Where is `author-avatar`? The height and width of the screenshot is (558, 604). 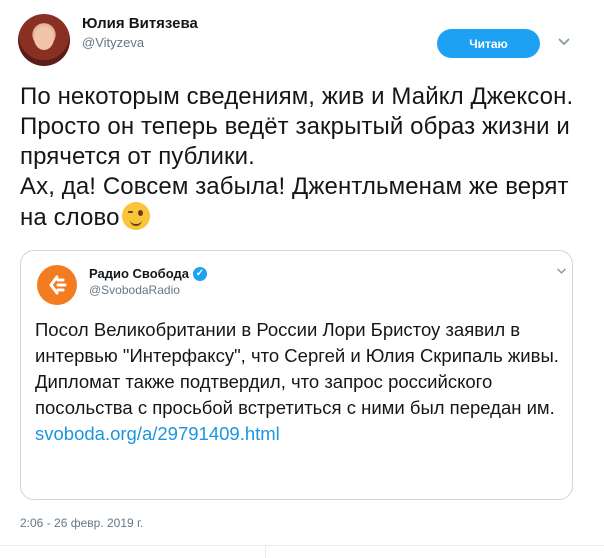 author-avatar is located at coordinates (44, 40).